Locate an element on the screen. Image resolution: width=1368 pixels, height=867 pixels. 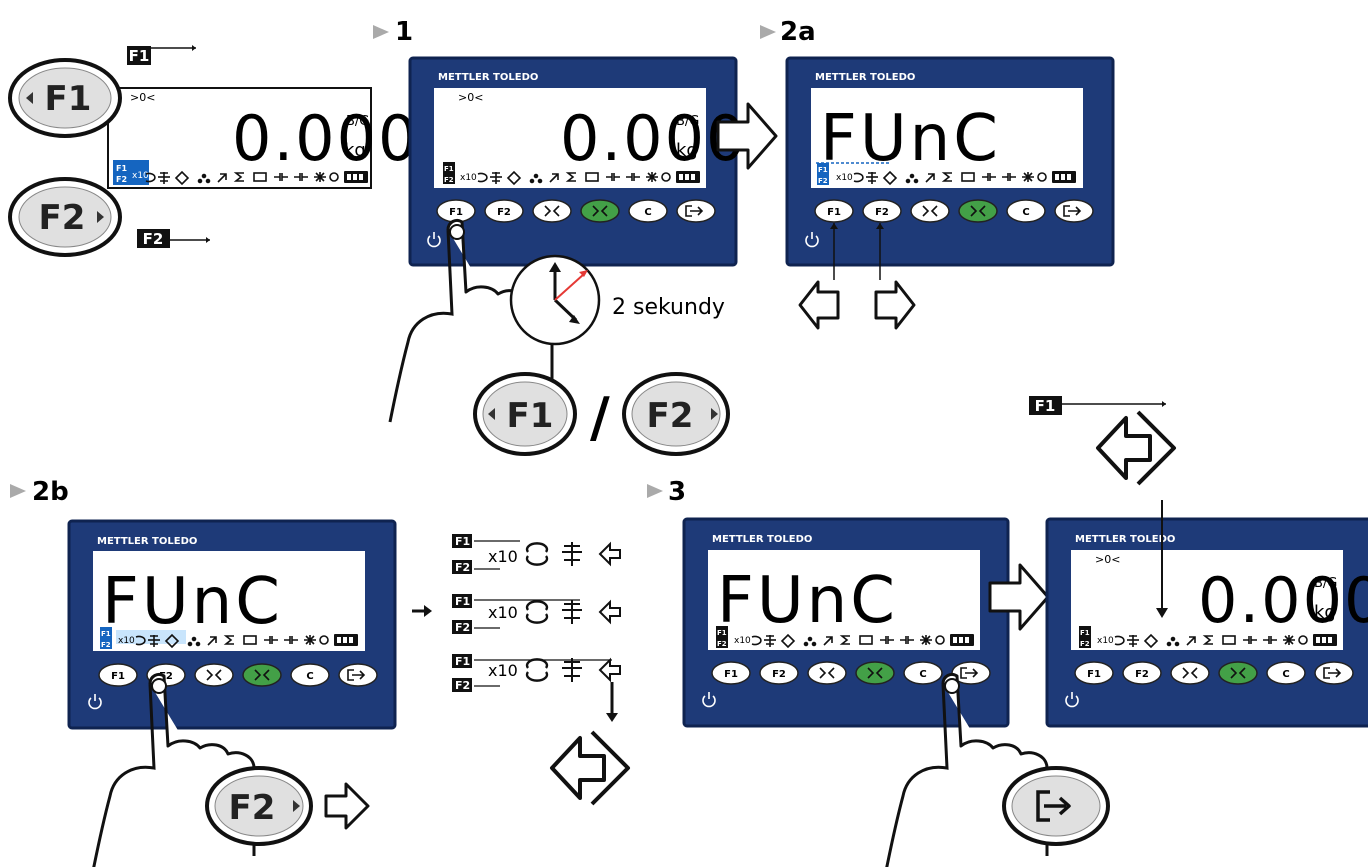
terminal-step-2b: METTLER TOLEDO FUnC F1 F2 x10 is located at coordinates (232, 624).